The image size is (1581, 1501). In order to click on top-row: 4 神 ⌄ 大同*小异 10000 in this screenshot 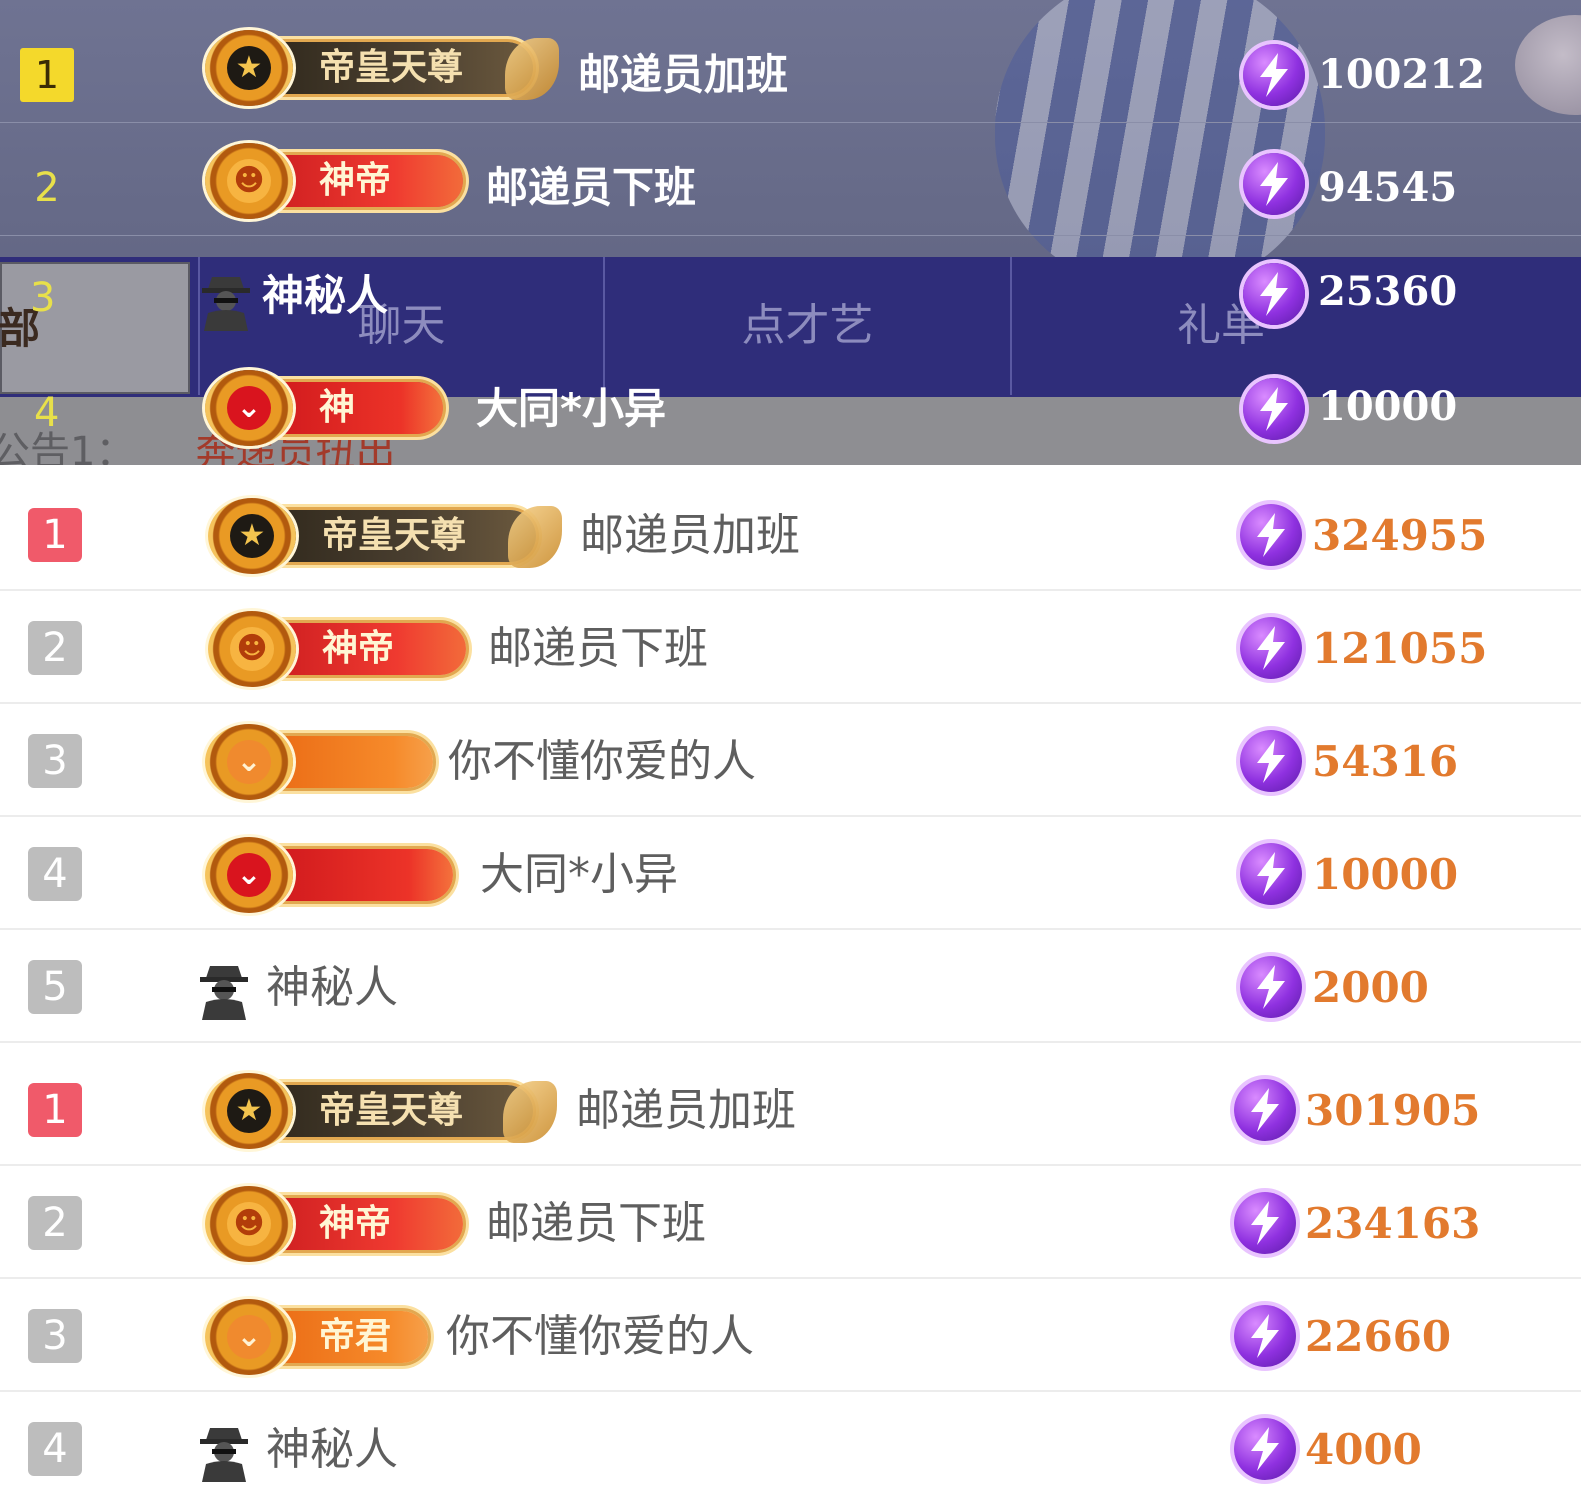, I will do `click(790, 417)`.